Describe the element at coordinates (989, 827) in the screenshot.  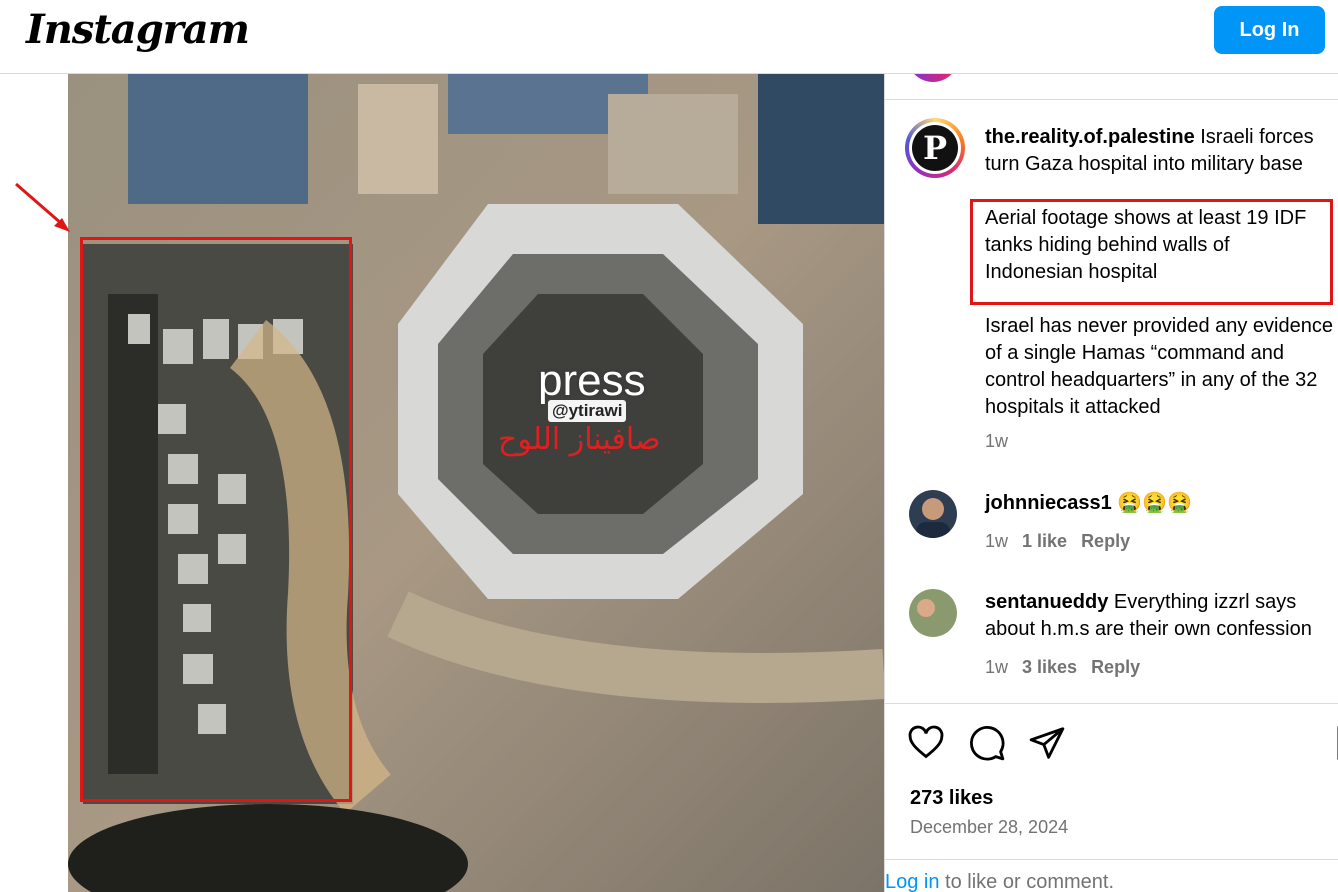
I see `post-date: December 28, 2024` at that location.